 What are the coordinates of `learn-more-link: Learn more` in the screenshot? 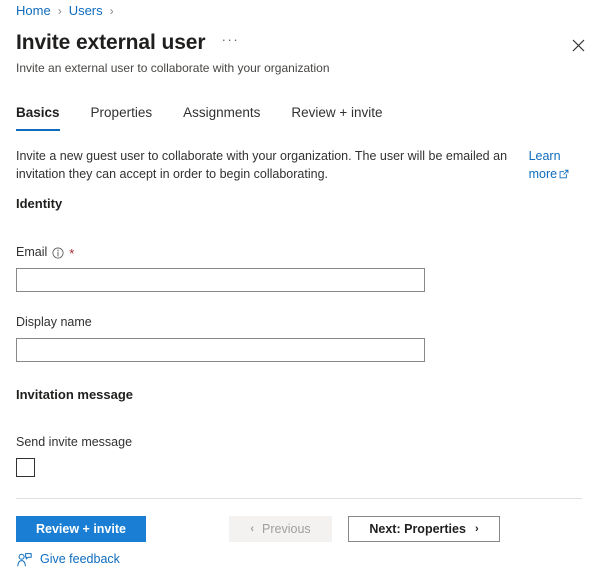 It's located at (555, 165).